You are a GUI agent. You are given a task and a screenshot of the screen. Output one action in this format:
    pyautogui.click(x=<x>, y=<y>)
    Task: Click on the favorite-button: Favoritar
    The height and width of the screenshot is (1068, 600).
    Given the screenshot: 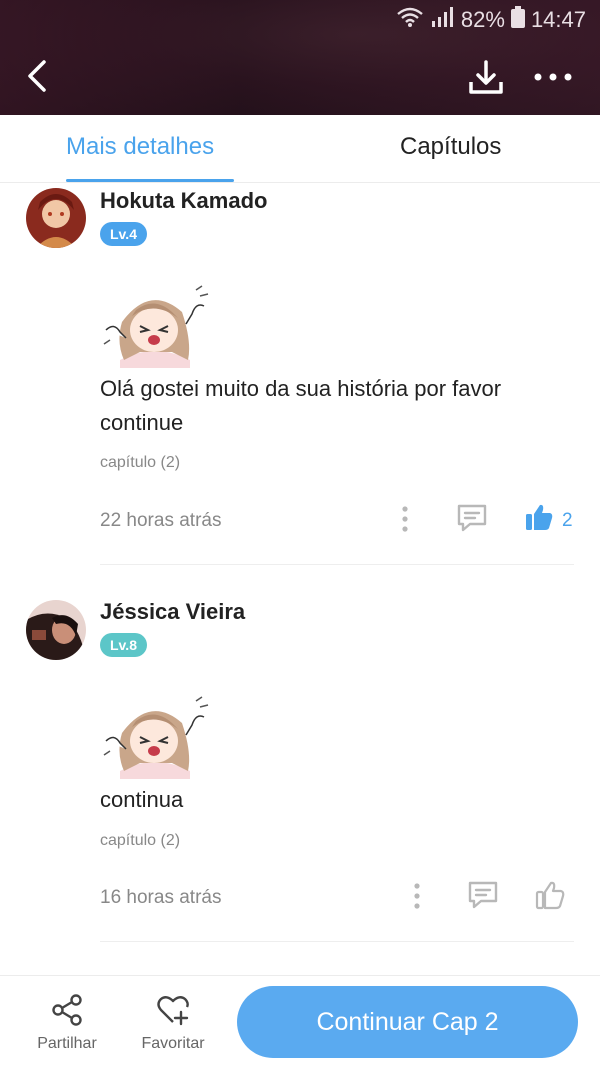 What is the action you would take?
    pyautogui.click(x=173, y=1023)
    